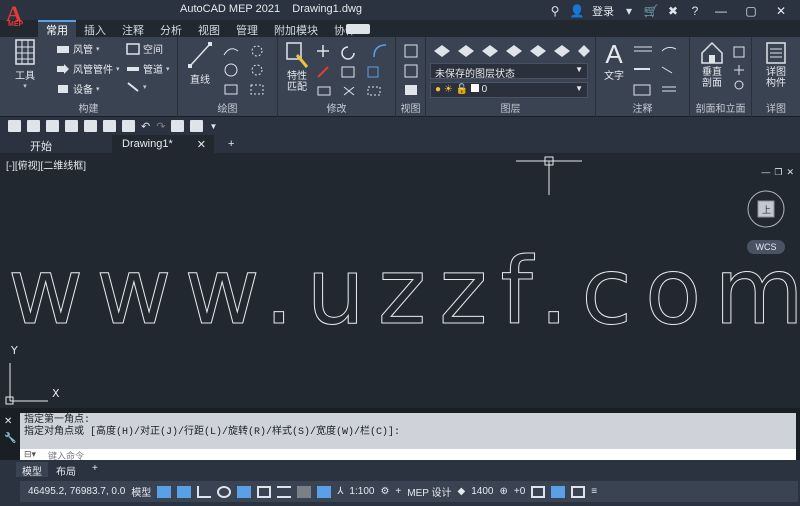 The width and height of the screenshot is (800, 506). Describe the element at coordinates (209, 28) in the screenshot. I see `tab-view: 视图` at that location.